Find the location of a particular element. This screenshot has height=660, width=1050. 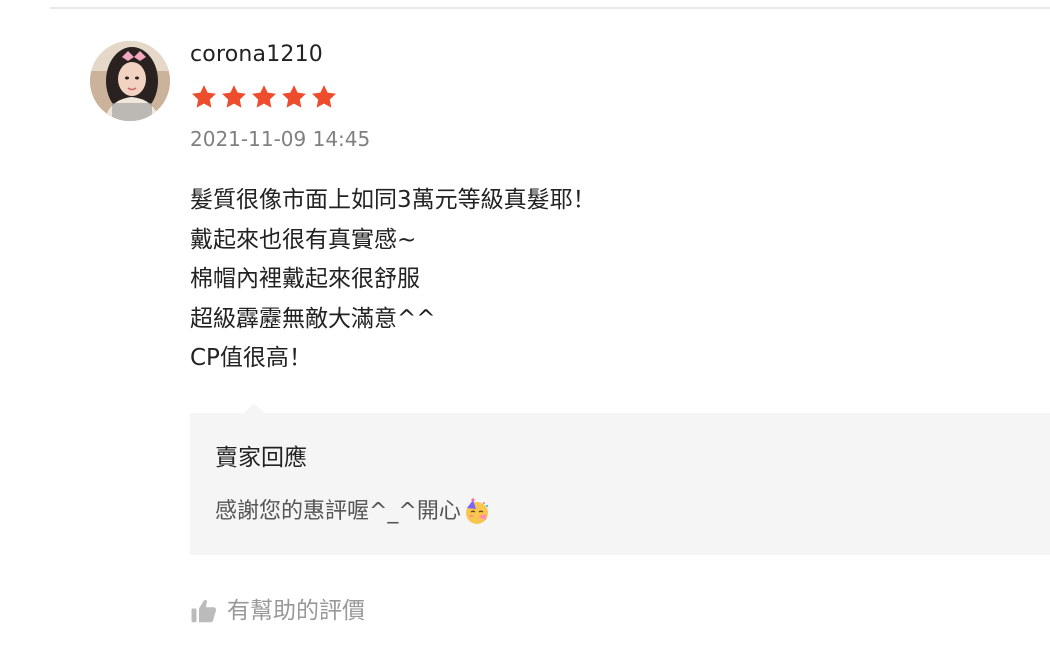

partying-face-icon is located at coordinates (477, 512).